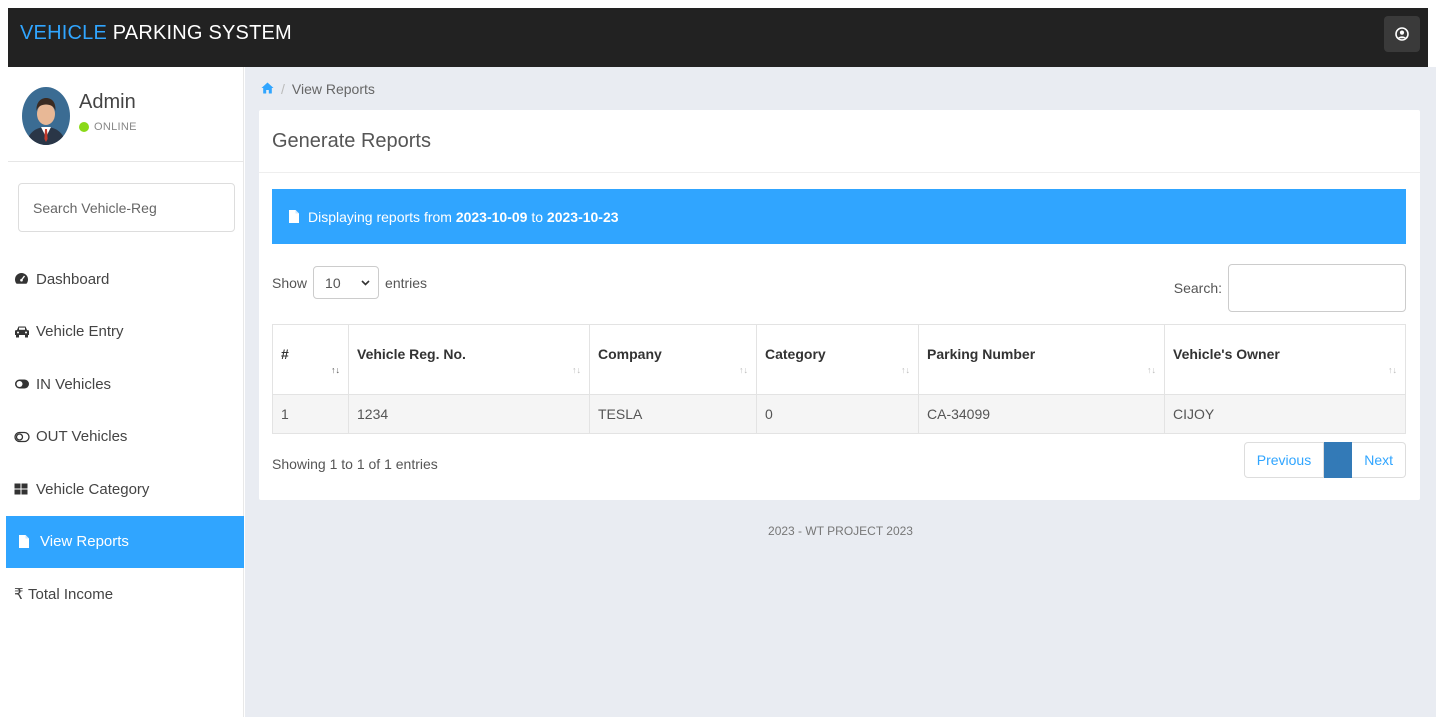 This screenshot has width=1436, height=717. Describe the element at coordinates (1317, 288) in the screenshot. I see `table-search-input` at that location.